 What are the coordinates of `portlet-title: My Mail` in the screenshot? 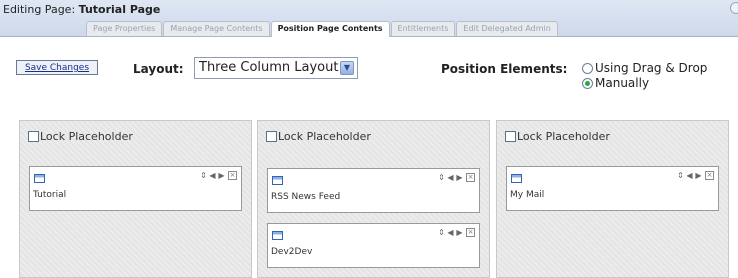 It's located at (527, 195).